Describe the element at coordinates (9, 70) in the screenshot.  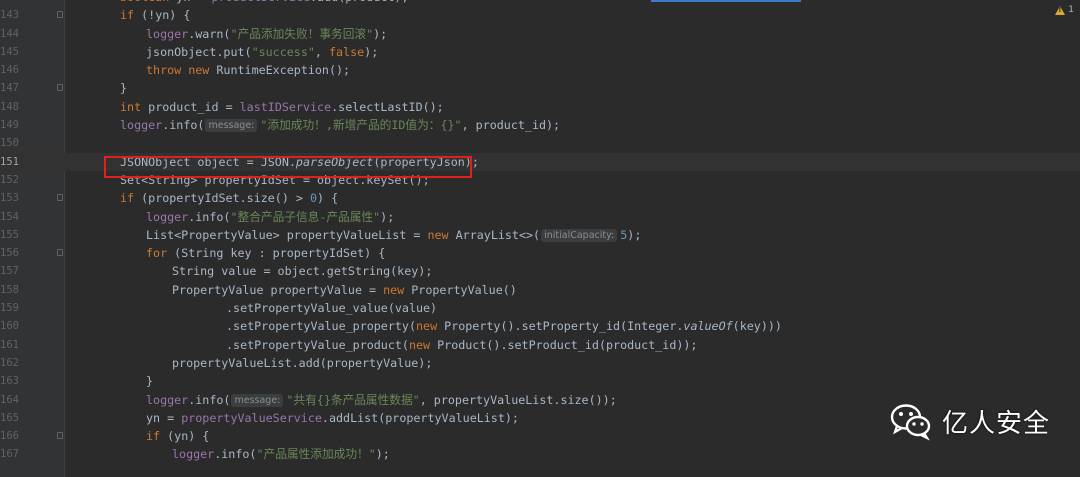
I see `line-number: 146` at that location.